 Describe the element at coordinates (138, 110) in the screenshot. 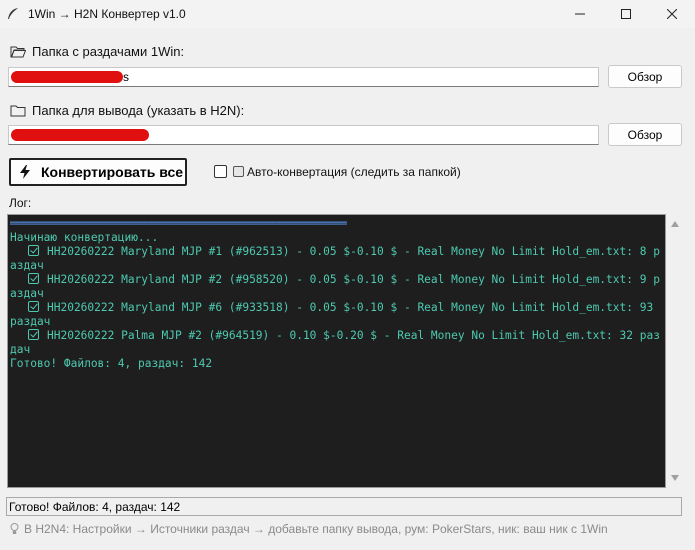

I see `output-folder-label: Папка для вывода (указать в H2N):` at that location.